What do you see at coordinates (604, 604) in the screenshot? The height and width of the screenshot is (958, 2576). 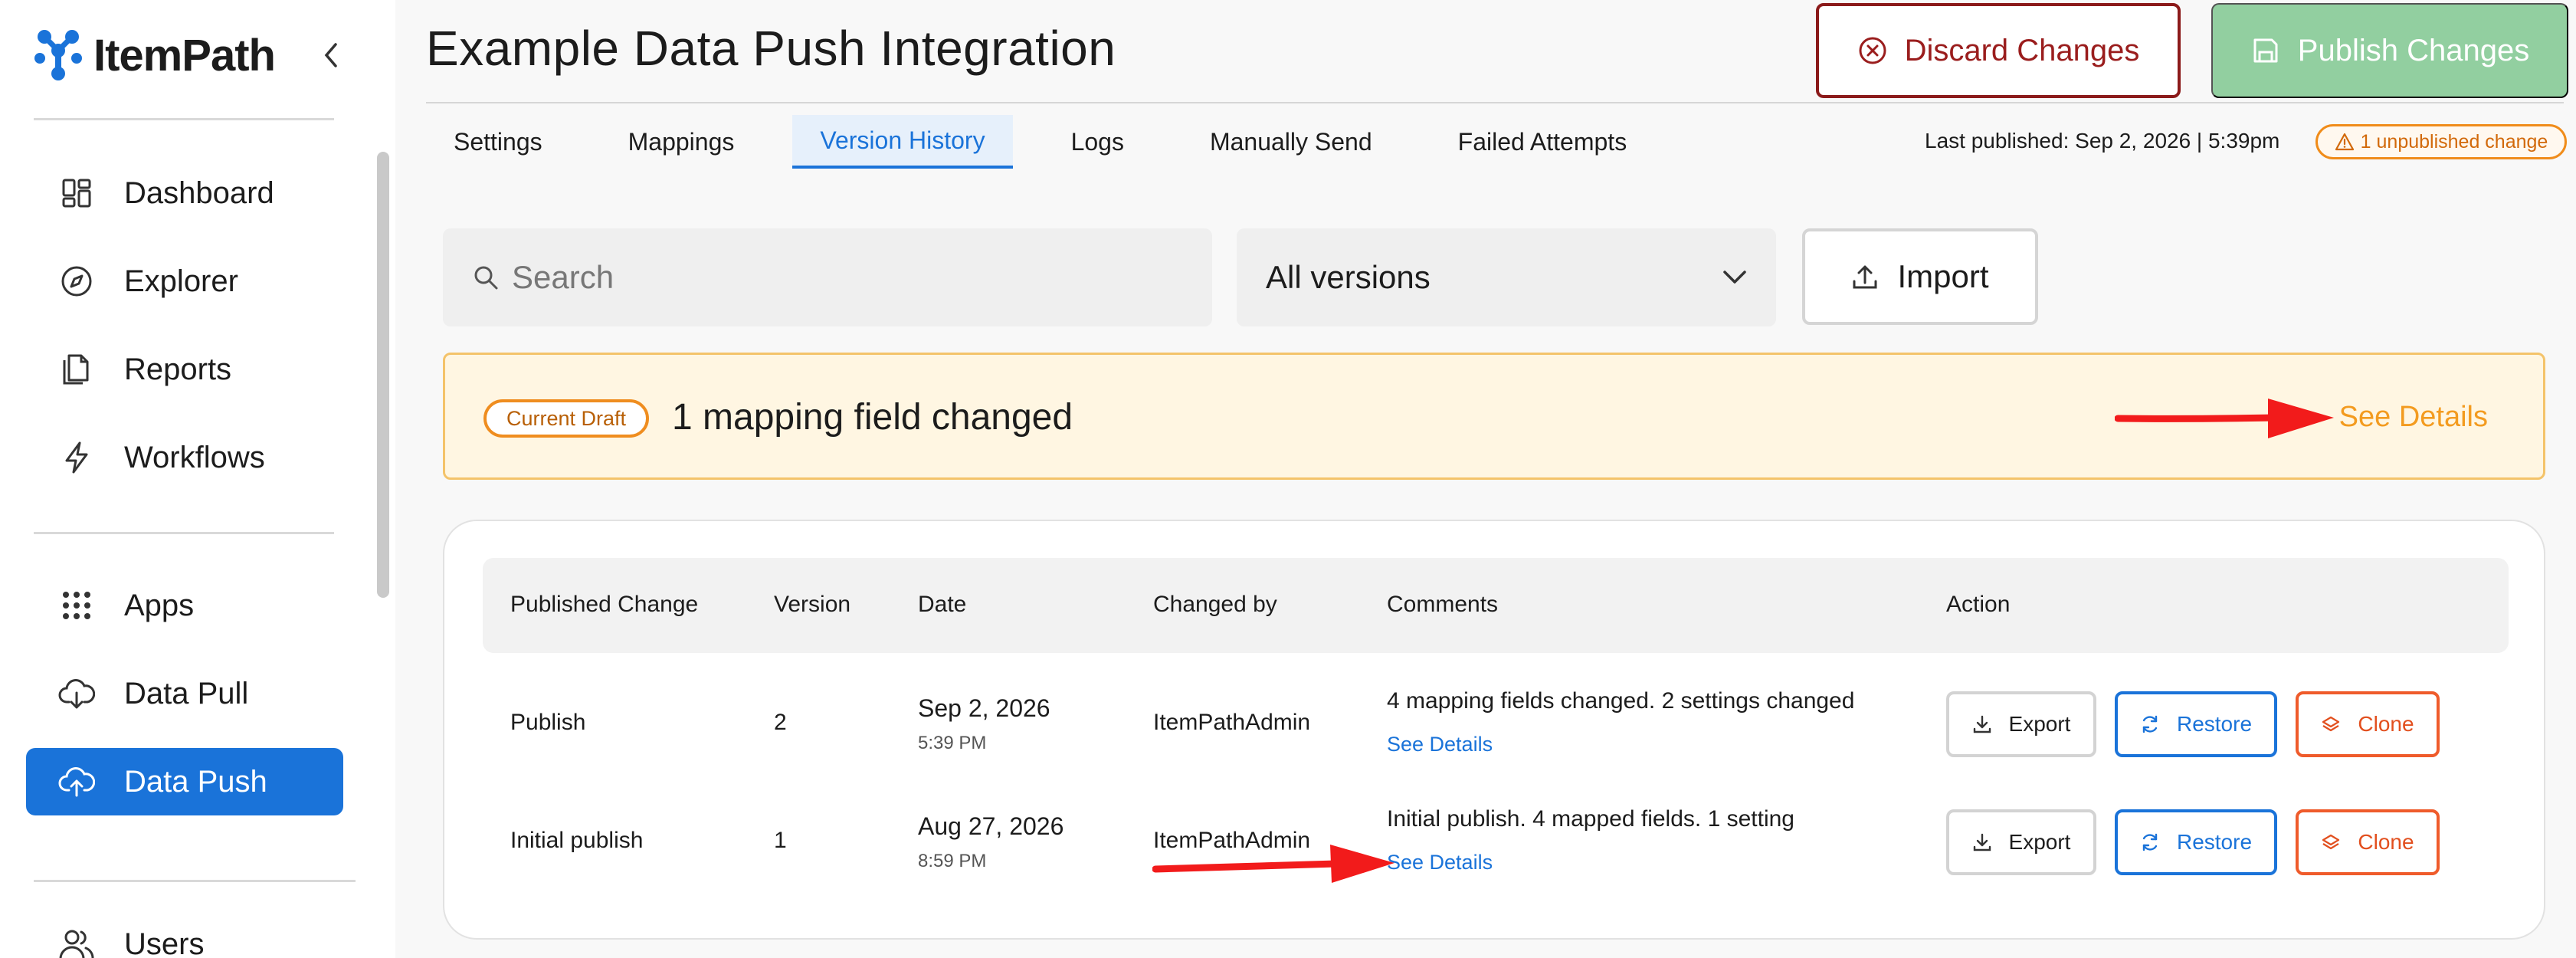 I see `column-header-published-change: Published Change` at bounding box center [604, 604].